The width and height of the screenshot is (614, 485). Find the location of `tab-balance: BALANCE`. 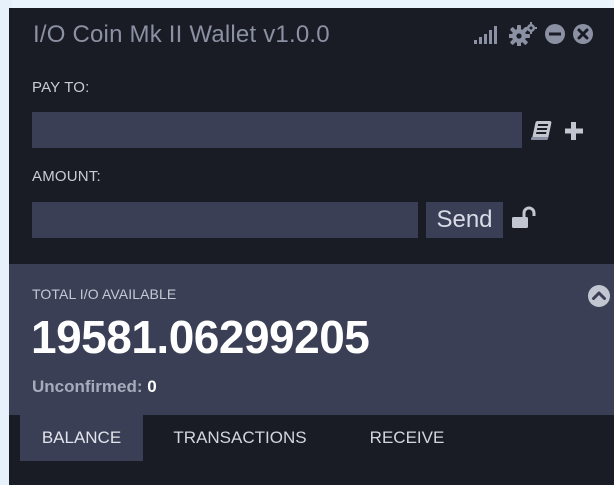

tab-balance: BALANCE is located at coordinates (81, 438).